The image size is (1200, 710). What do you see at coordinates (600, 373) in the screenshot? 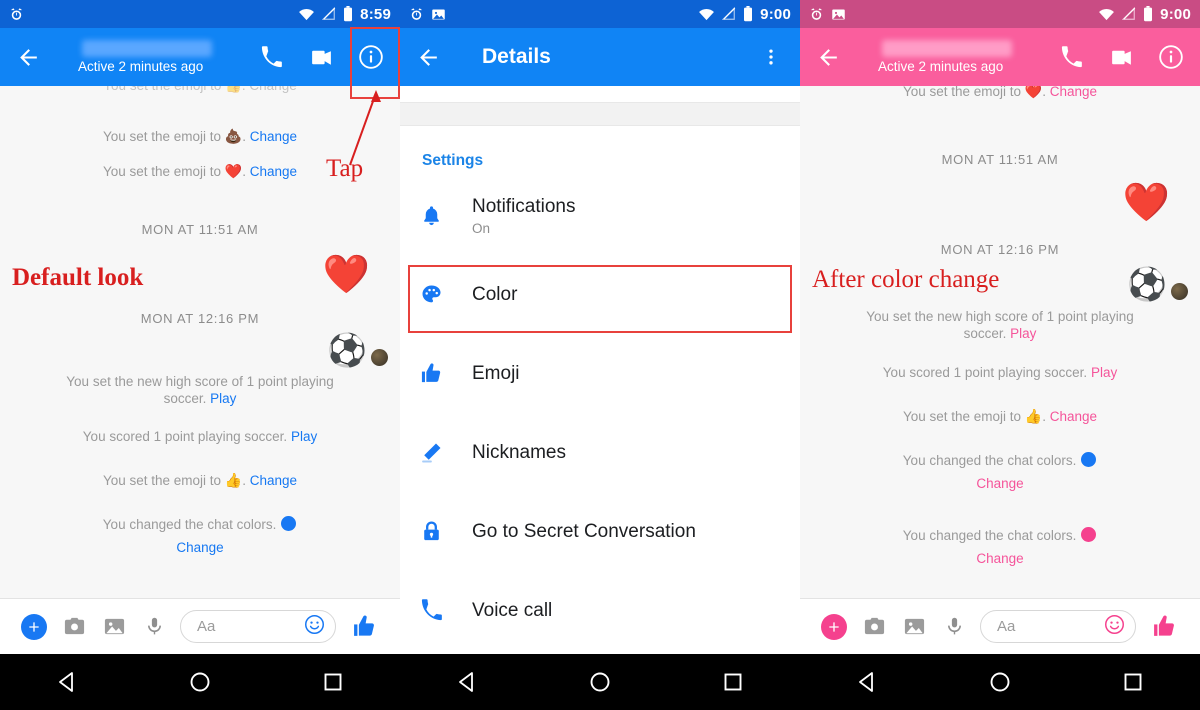
I see `settings-row-emoji: Emoji` at bounding box center [600, 373].